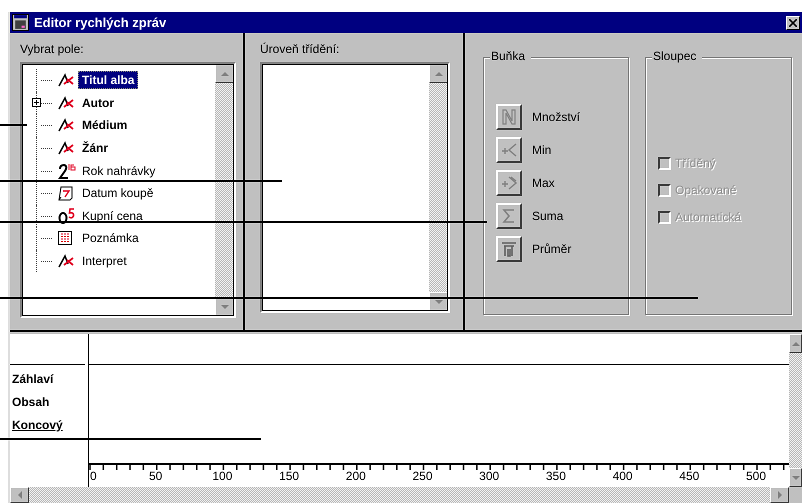  What do you see at coordinates (105, 125) in the screenshot?
I see `field-item: Médium` at bounding box center [105, 125].